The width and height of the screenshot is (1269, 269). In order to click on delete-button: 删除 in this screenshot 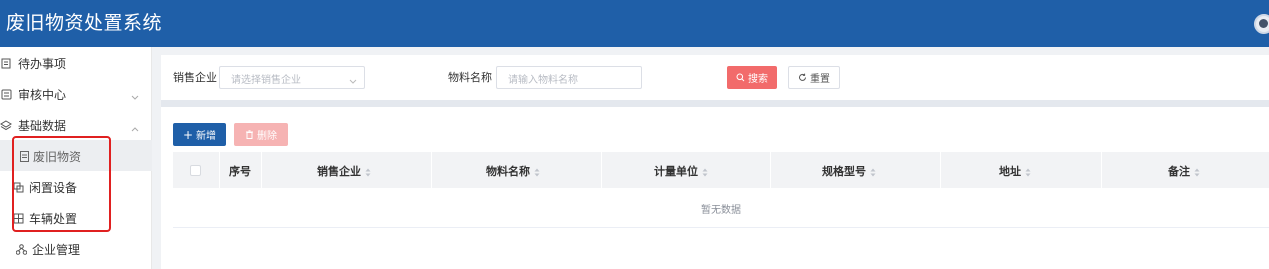, I will do `click(261, 134)`.